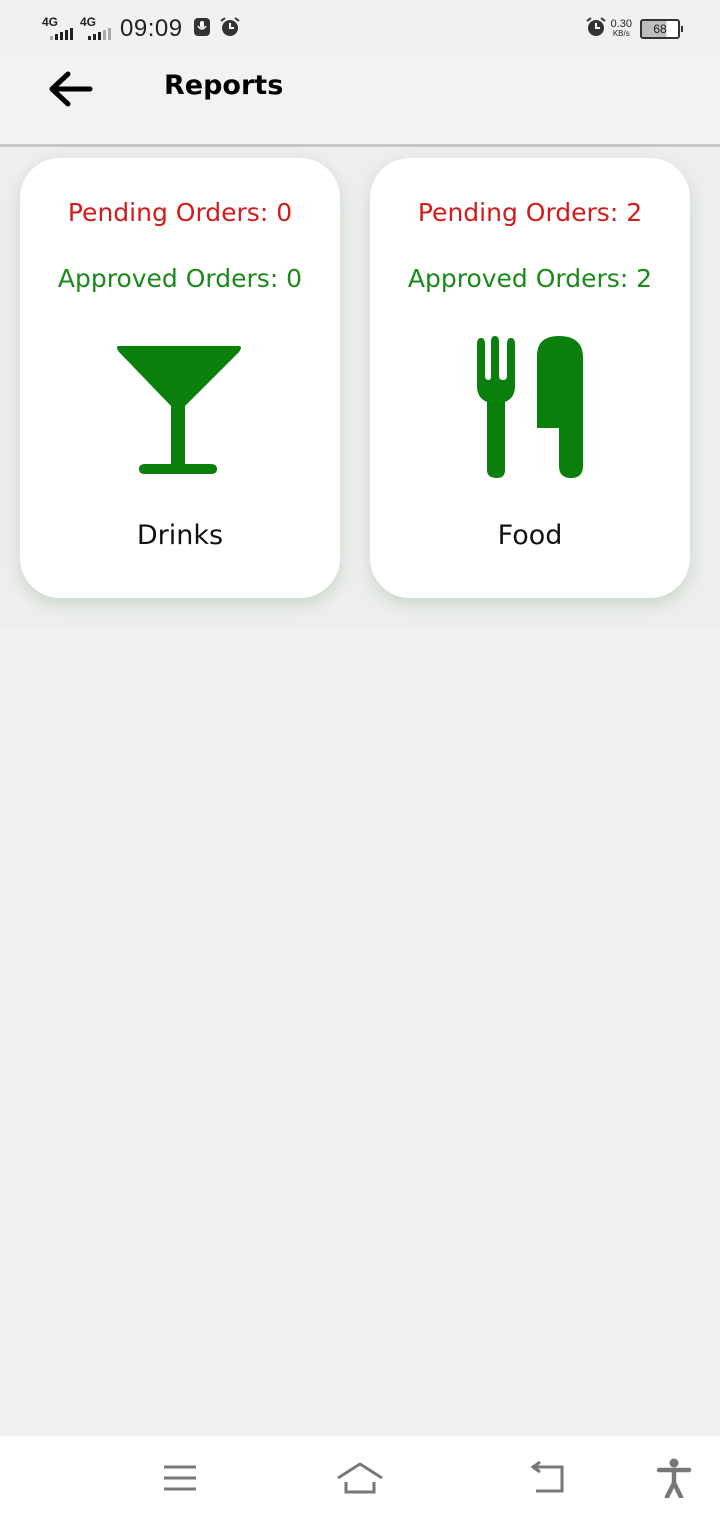 The image size is (720, 1520). I want to click on page-title: Reports, so click(224, 85).